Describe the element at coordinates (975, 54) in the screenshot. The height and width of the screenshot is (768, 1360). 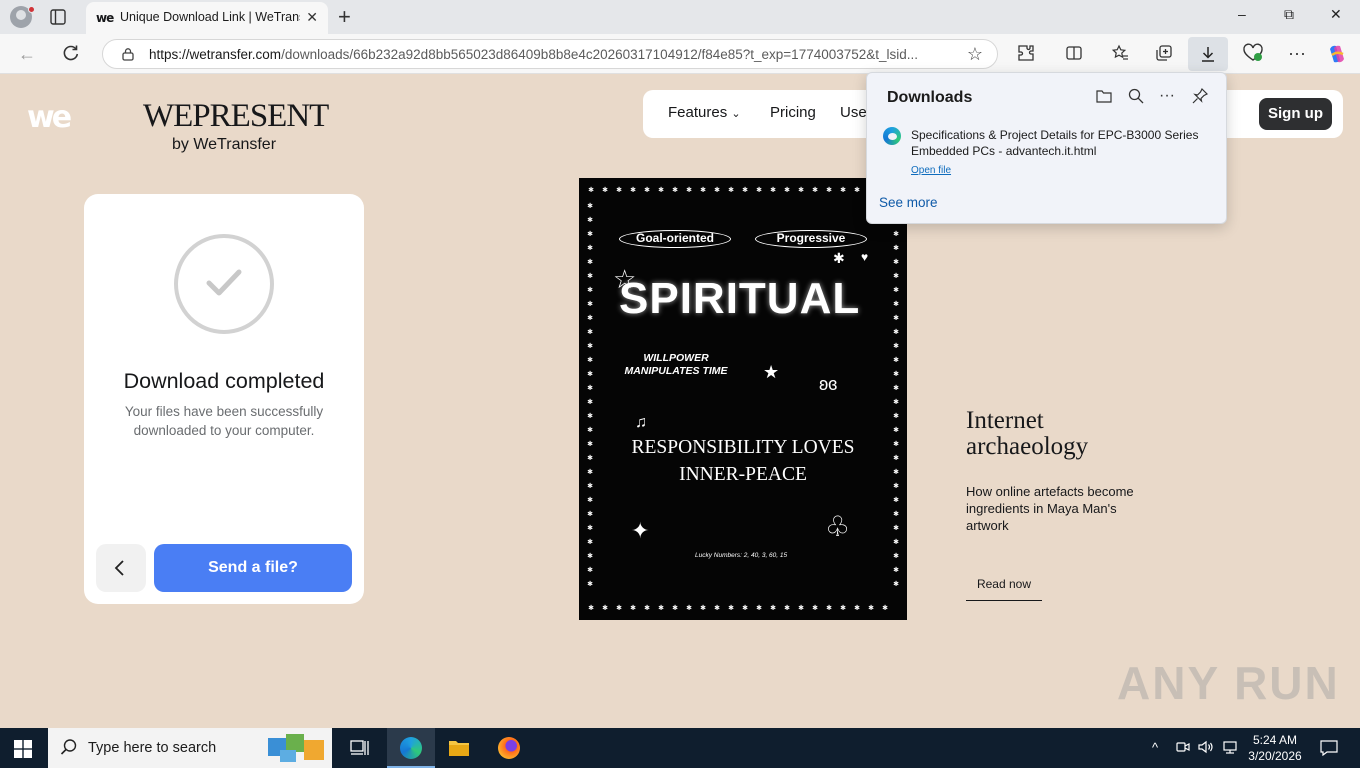
I see `favorite-star-icon: ☆` at that location.